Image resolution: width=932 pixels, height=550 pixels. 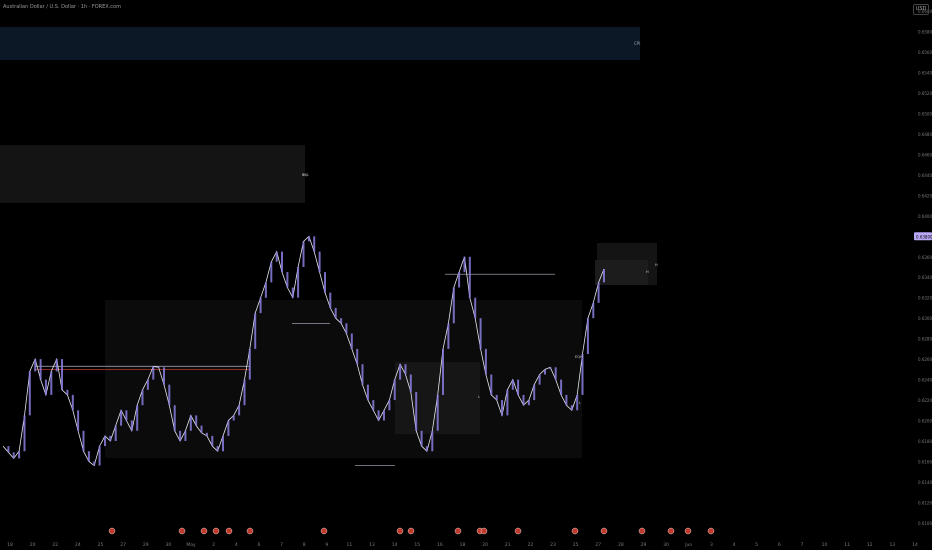 What do you see at coordinates (925, 216) in the screenshot?
I see `price-tick-label: 0.64000` at bounding box center [925, 216].